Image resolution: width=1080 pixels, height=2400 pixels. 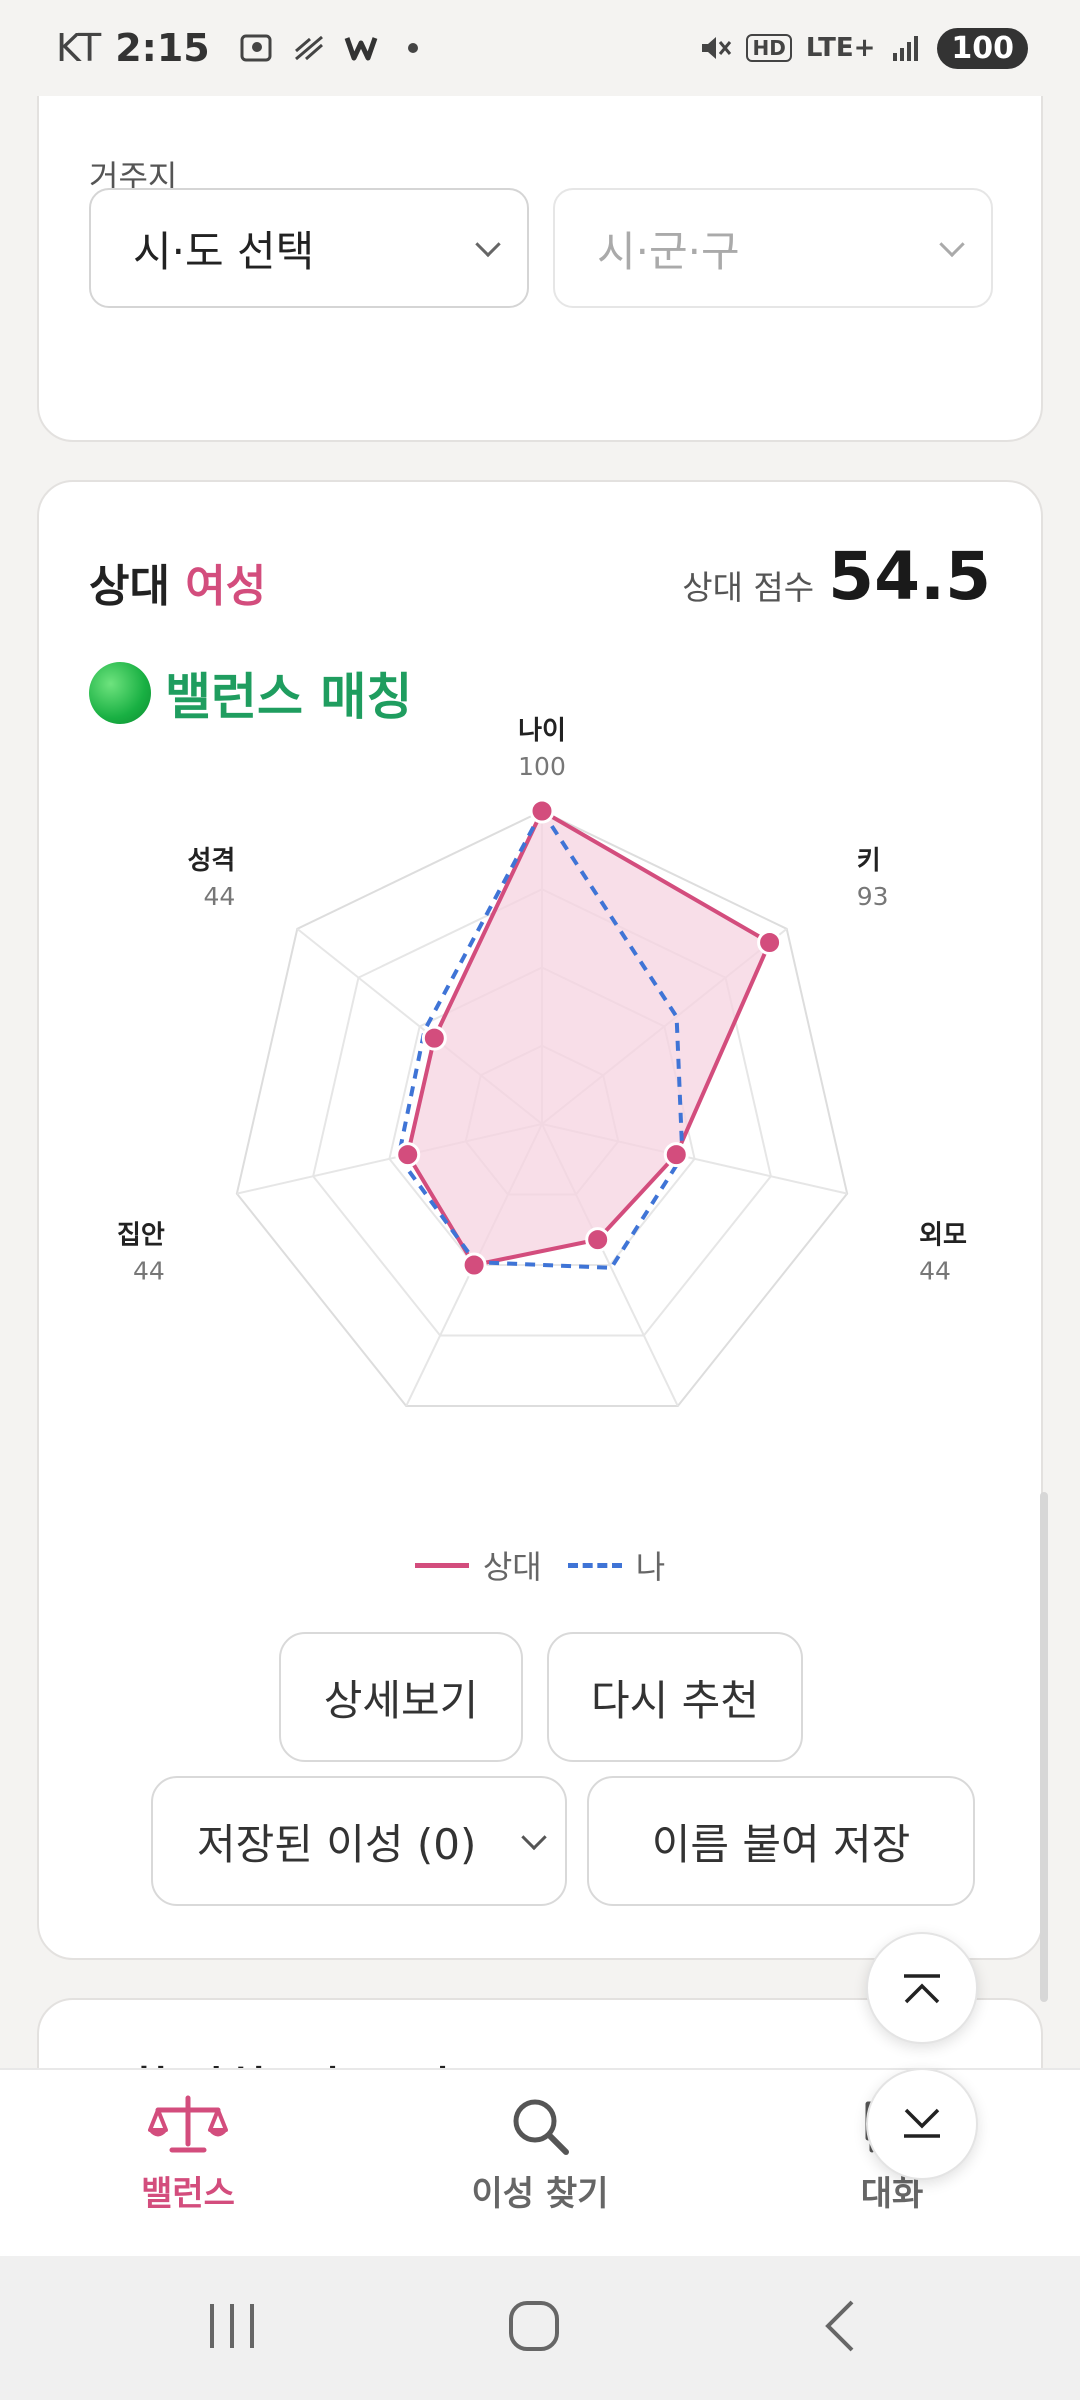 I want to click on saved-partners-select: 저장된 이성 (0), so click(x=359, y=1841).